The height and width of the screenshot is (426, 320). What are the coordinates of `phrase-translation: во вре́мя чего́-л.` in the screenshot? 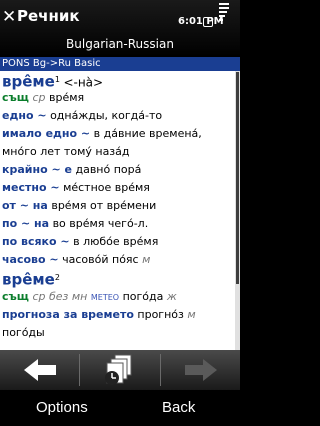 It's located at (100, 223).